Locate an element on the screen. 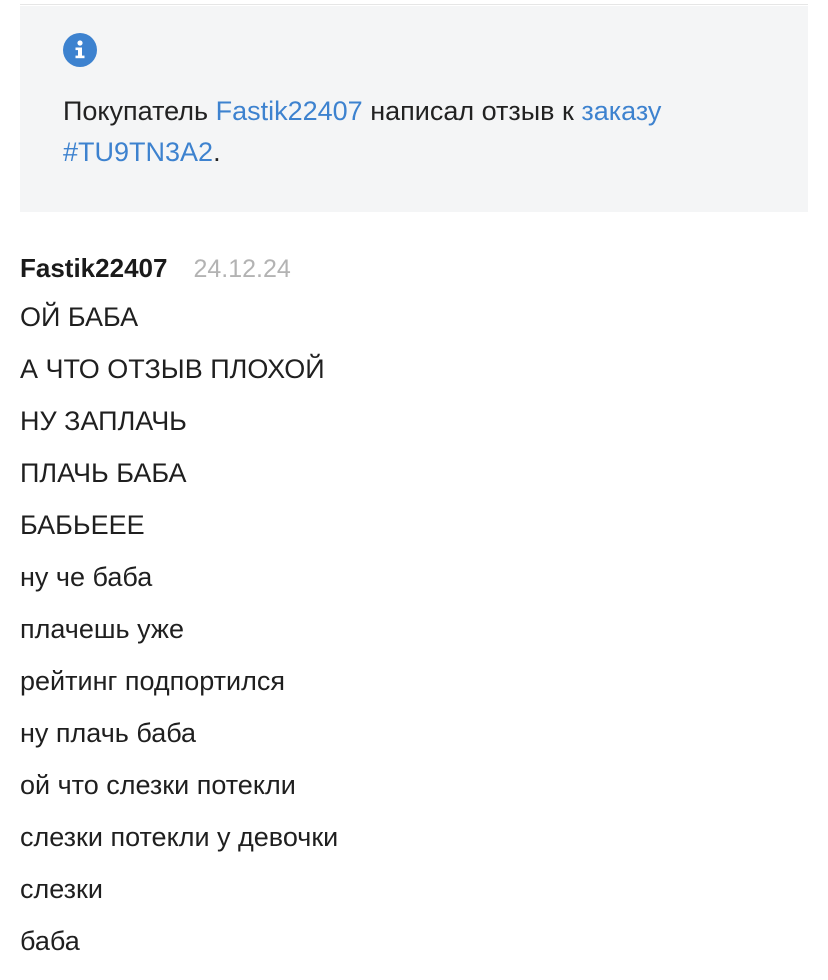 The image size is (828, 980). notice-suffix: . is located at coordinates (217, 152).